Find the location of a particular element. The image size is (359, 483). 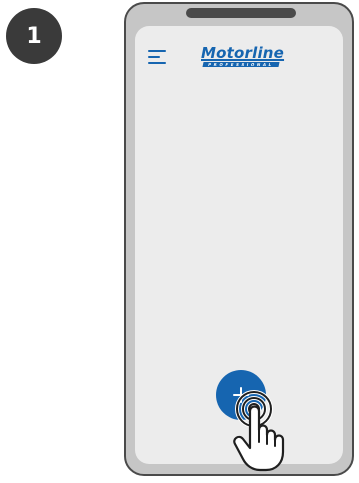

step-number-badge: 1 is located at coordinates (34, 36).